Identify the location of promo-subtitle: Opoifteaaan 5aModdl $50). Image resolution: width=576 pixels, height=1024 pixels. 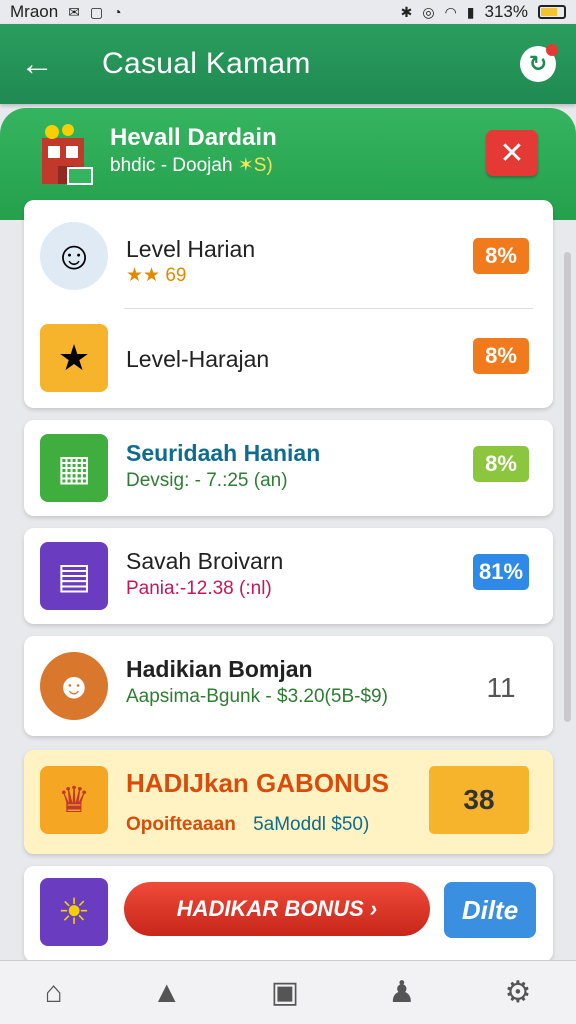
(247, 825).